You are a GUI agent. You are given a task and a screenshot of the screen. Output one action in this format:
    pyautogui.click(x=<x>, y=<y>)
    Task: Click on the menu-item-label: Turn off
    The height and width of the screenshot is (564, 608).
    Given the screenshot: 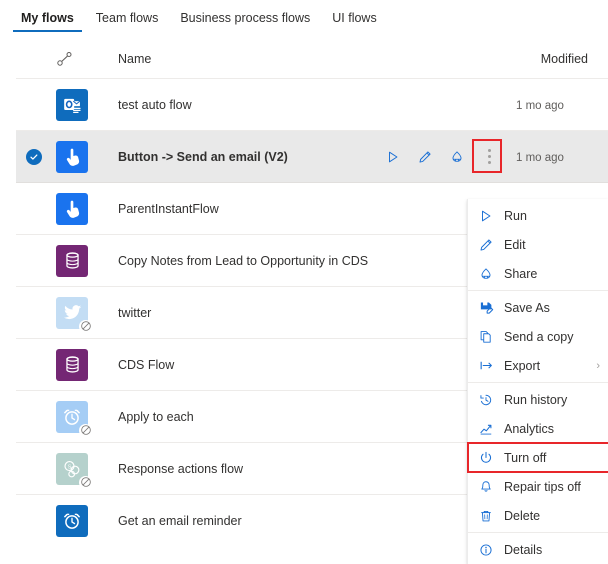 What is the action you would take?
    pyautogui.click(x=525, y=457)
    